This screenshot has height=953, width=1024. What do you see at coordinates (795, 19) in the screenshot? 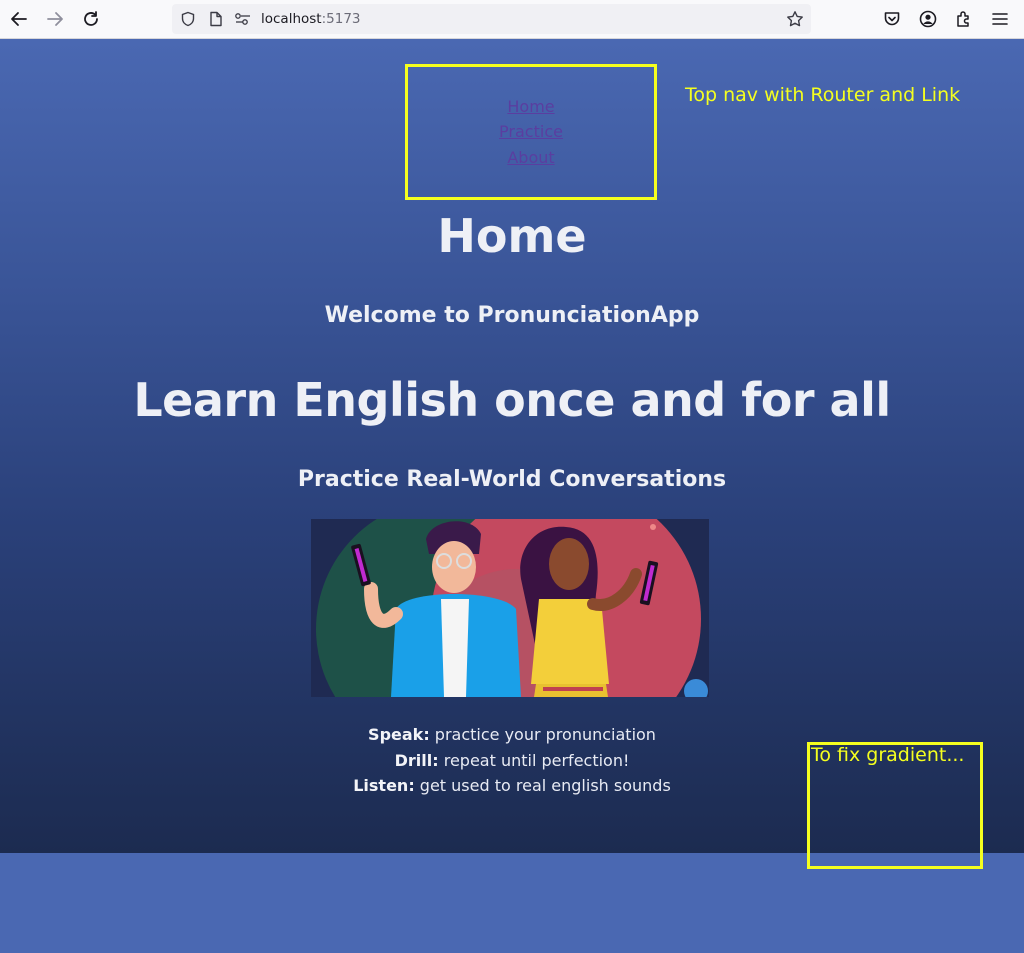
I see `star-bookmark-icon` at bounding box center [795, 19].